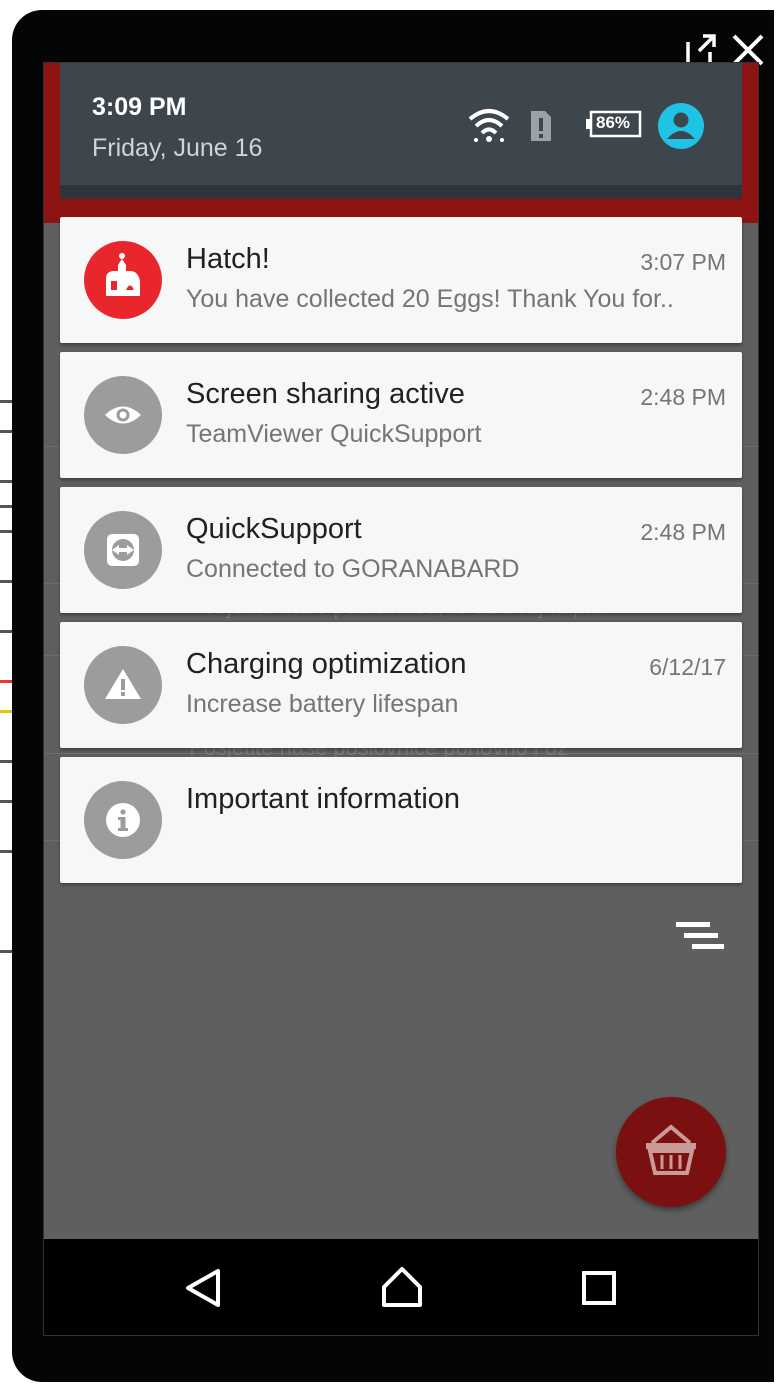  I want to click on home-icon, so click(402, 1287).